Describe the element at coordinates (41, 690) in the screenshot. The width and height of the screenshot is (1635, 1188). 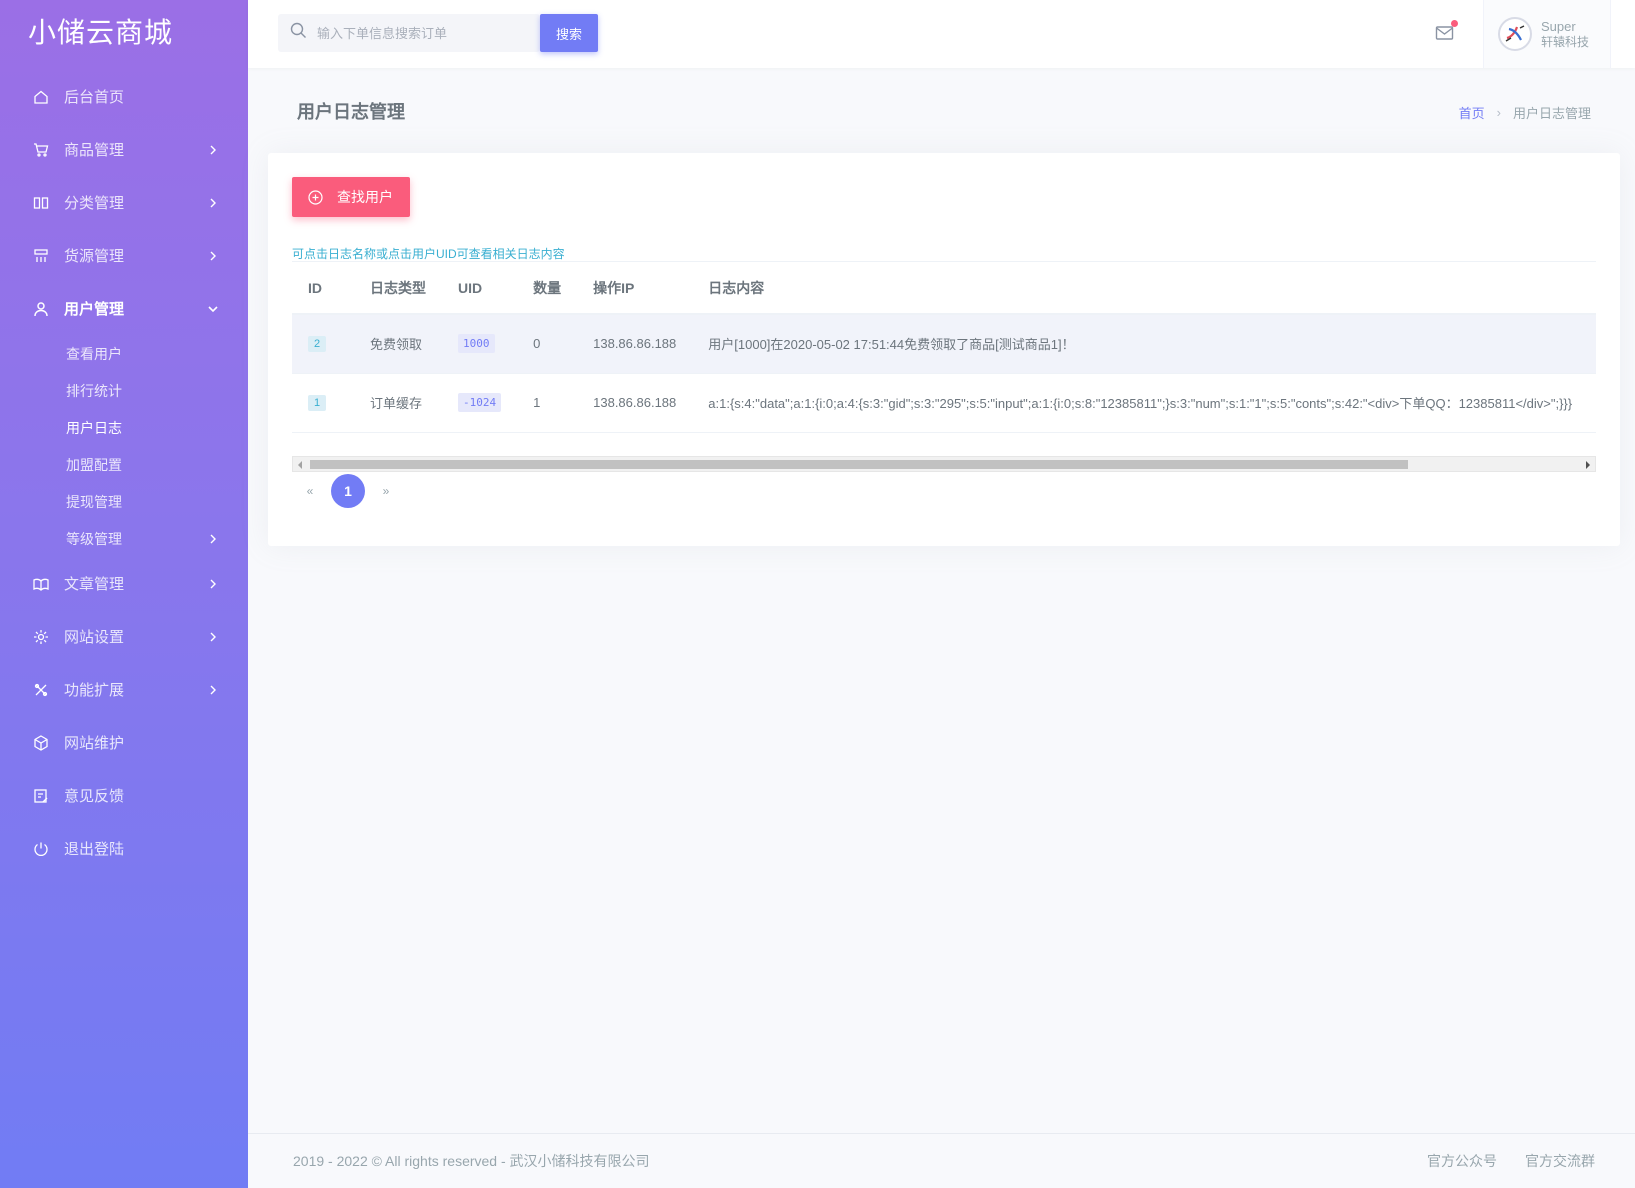
I see `extension-icon` at that location.